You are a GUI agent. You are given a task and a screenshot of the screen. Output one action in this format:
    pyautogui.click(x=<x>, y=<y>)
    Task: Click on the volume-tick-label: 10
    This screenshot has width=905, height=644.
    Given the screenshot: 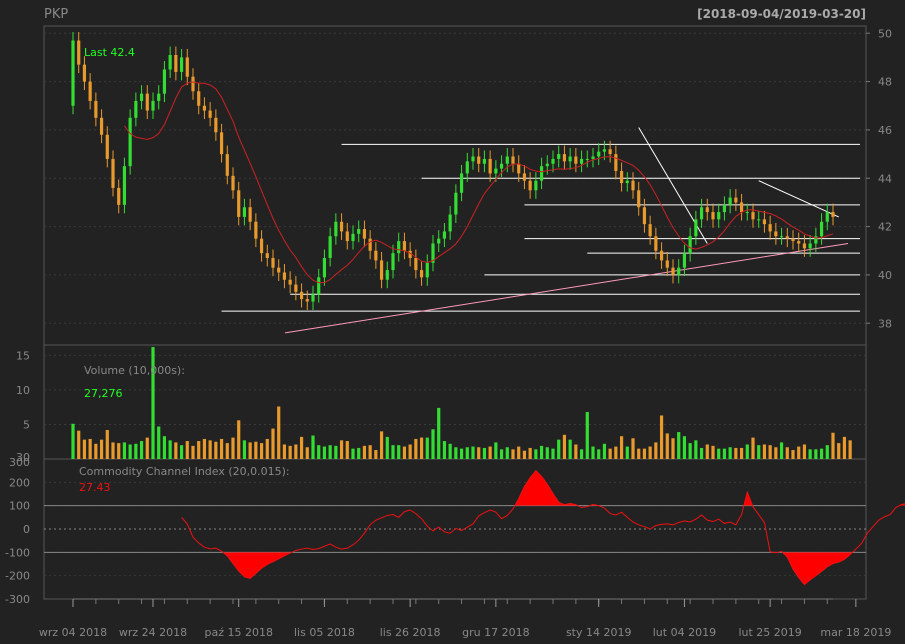 What is the action you would take?
    pyautogui.click(x=23, y=390)
    